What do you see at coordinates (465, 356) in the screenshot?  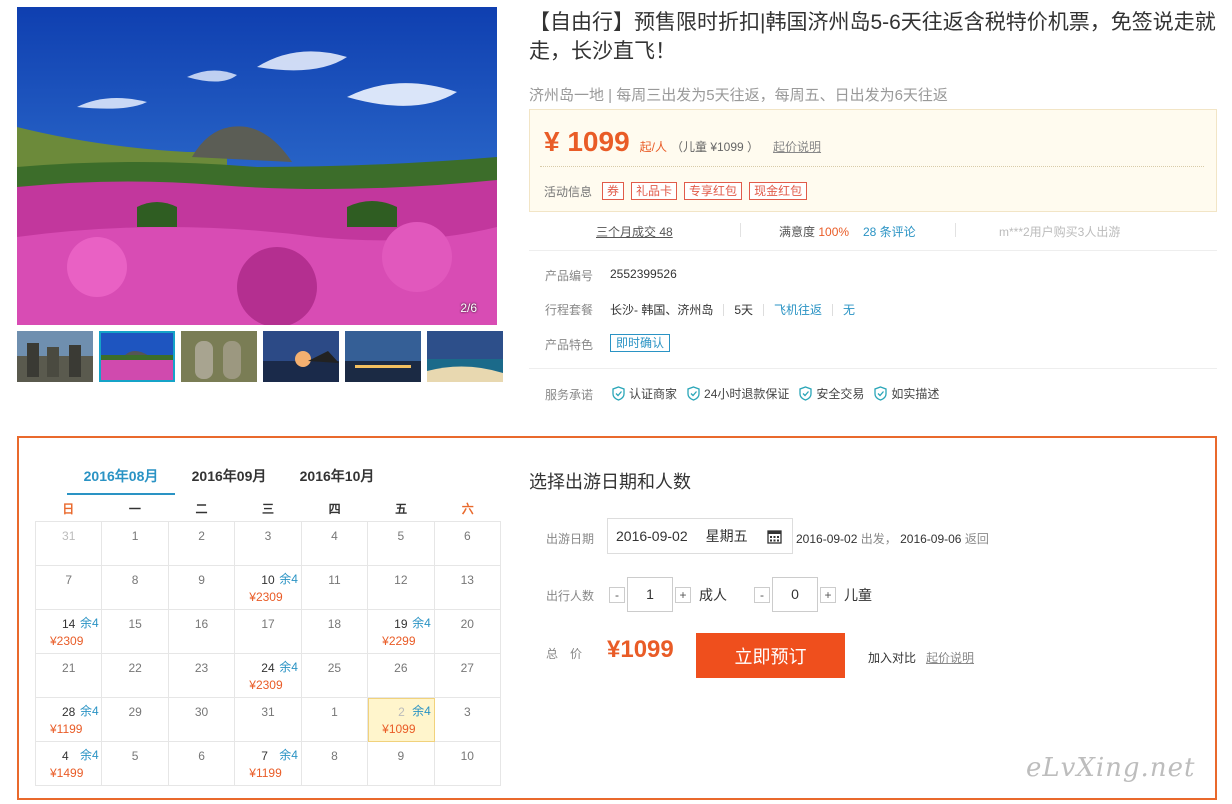 I see `thumbnail-beach-night` at bounding box center [465, 356].